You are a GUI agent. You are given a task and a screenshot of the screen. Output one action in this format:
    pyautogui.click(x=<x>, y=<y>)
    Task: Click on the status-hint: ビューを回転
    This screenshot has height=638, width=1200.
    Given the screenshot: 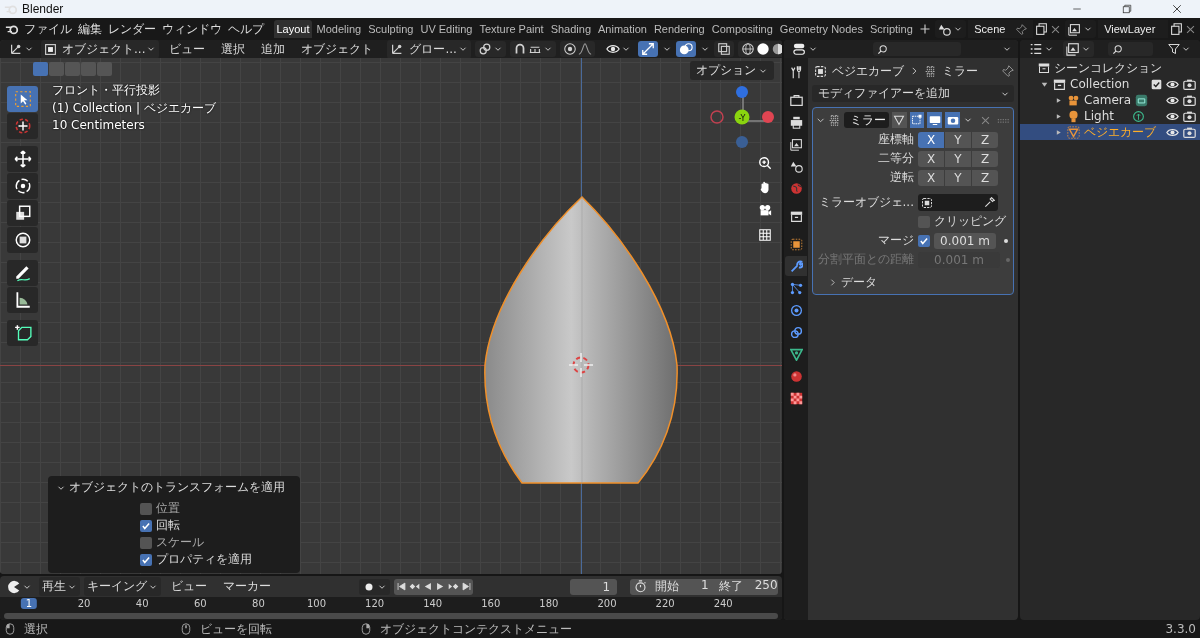 What is the action you would take?
    pyautogui.click(x=236, y=629)
    